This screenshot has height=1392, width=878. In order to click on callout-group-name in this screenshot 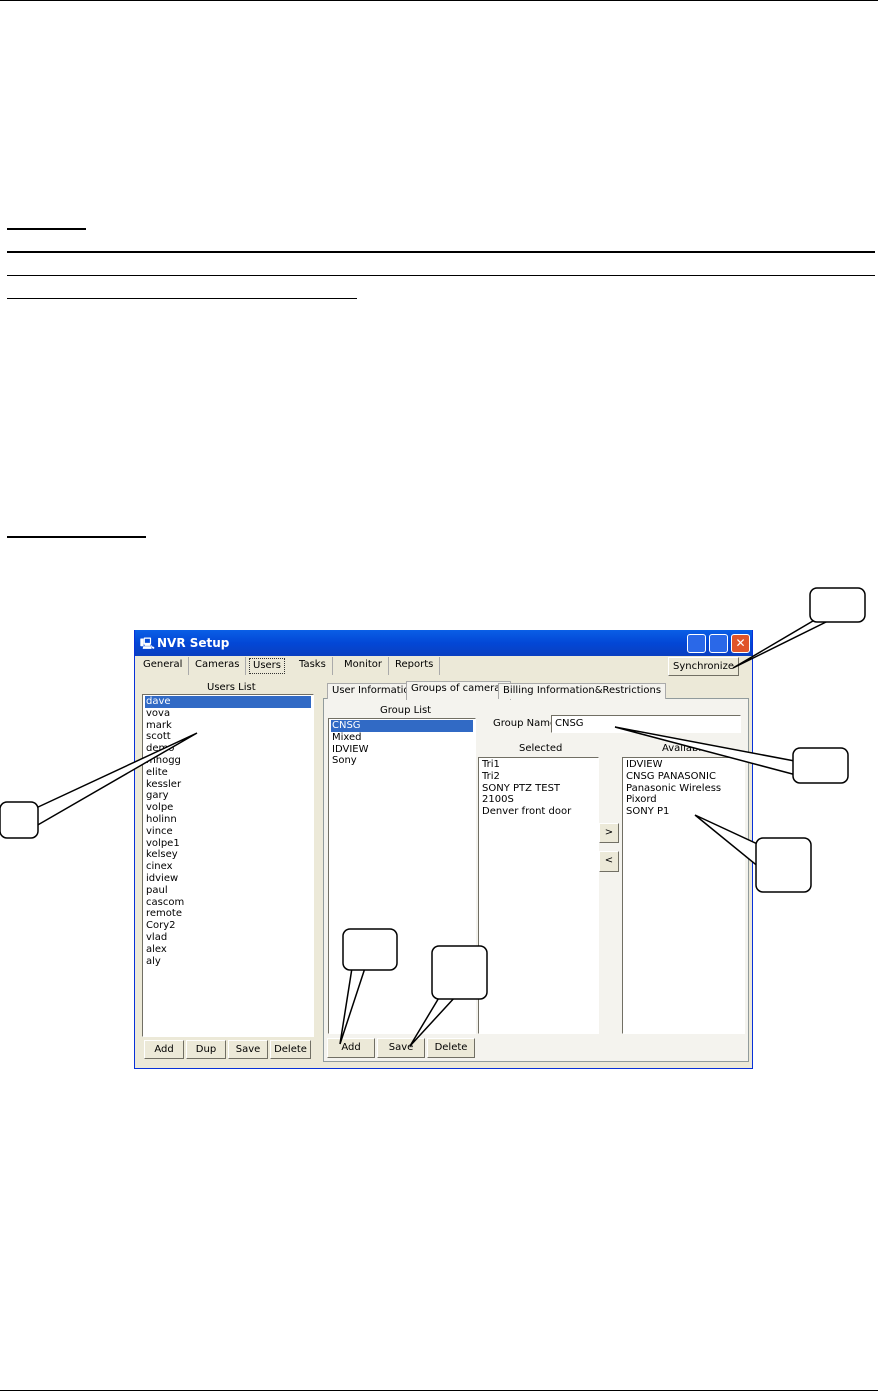, I will do `click(707, 751)`.